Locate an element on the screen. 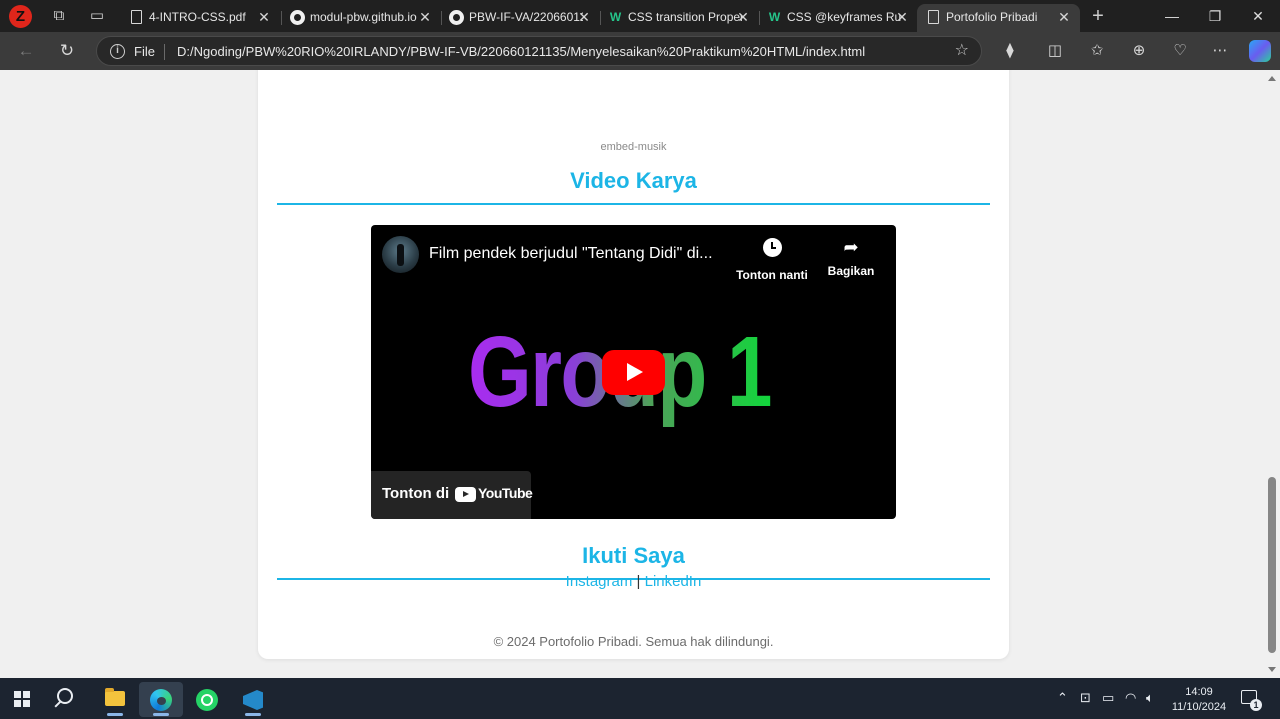 The width and height of the screenshot is (1280, 719). edge-taskbar-button is located at coordinates (161, 699).